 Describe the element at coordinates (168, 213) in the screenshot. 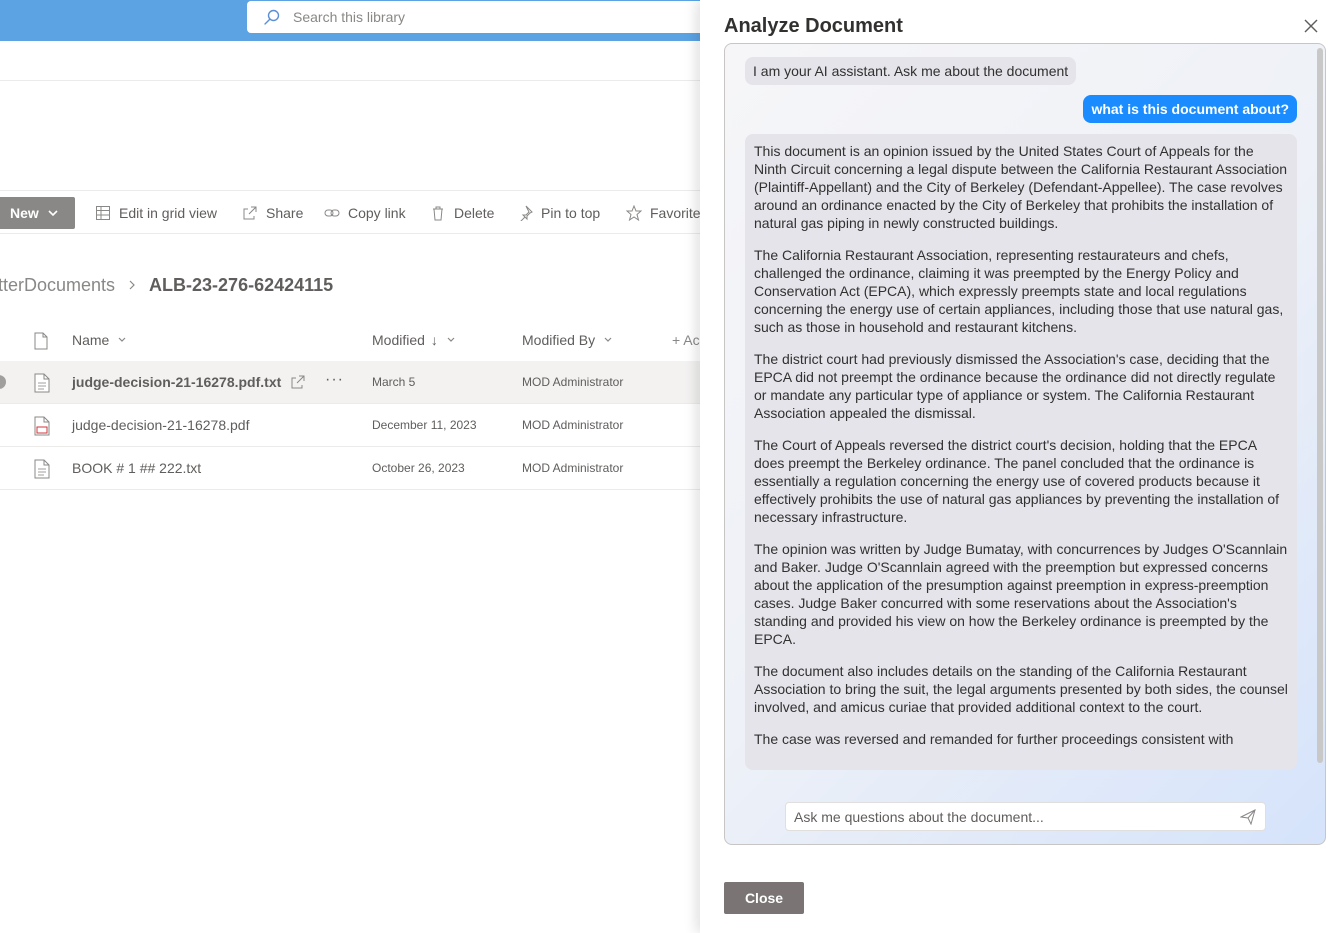

I see `edit-grid-view-label: Edit in grid view` at that location.